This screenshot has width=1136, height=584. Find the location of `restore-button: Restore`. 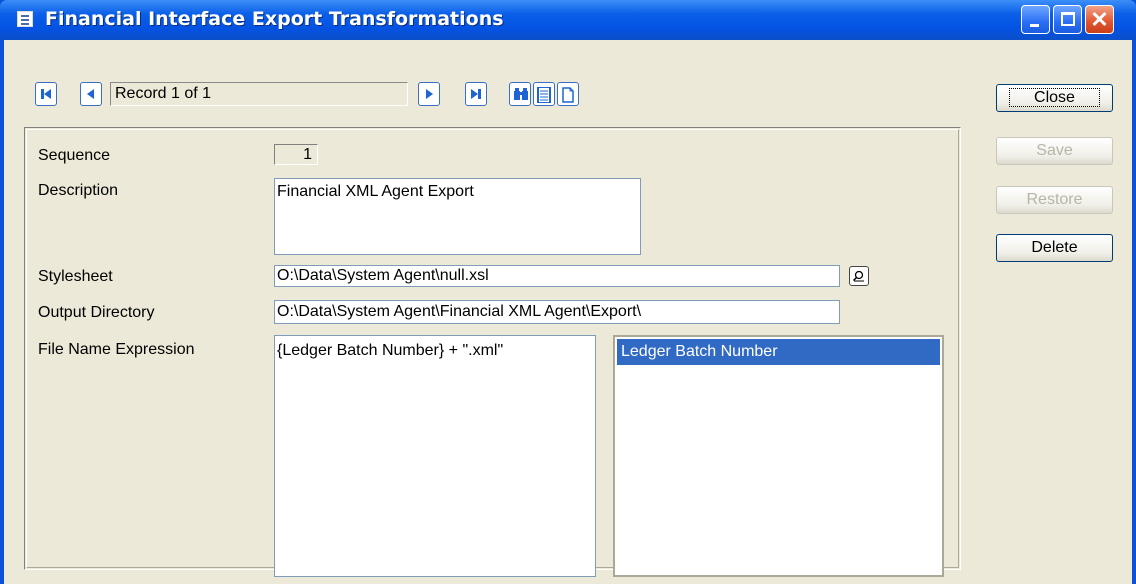

restore-button: Restore is located at coordinates (1054, 200).